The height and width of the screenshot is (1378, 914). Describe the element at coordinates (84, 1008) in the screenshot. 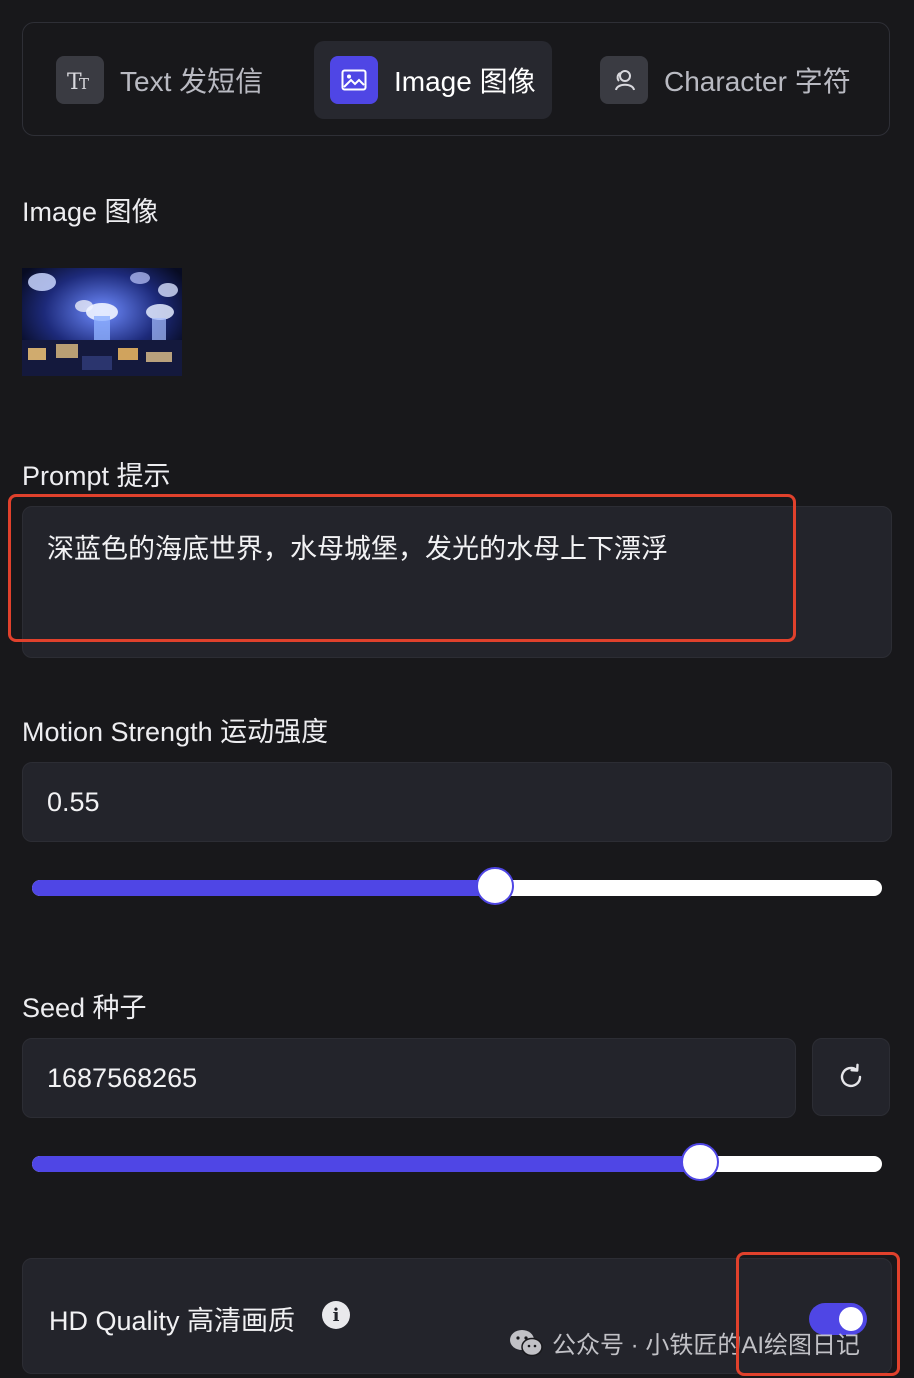

I see `seed-label: Seed 种子` at that location.